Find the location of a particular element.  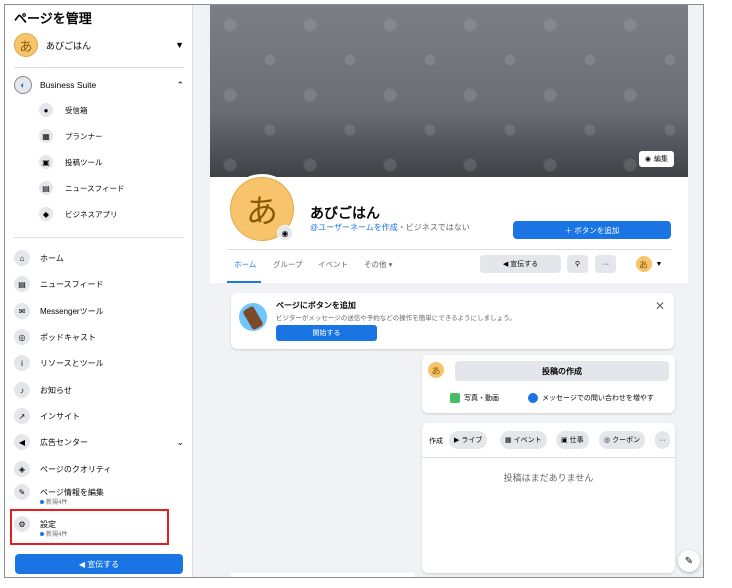

settings-highlight-box is located at coordinates (89, 527).